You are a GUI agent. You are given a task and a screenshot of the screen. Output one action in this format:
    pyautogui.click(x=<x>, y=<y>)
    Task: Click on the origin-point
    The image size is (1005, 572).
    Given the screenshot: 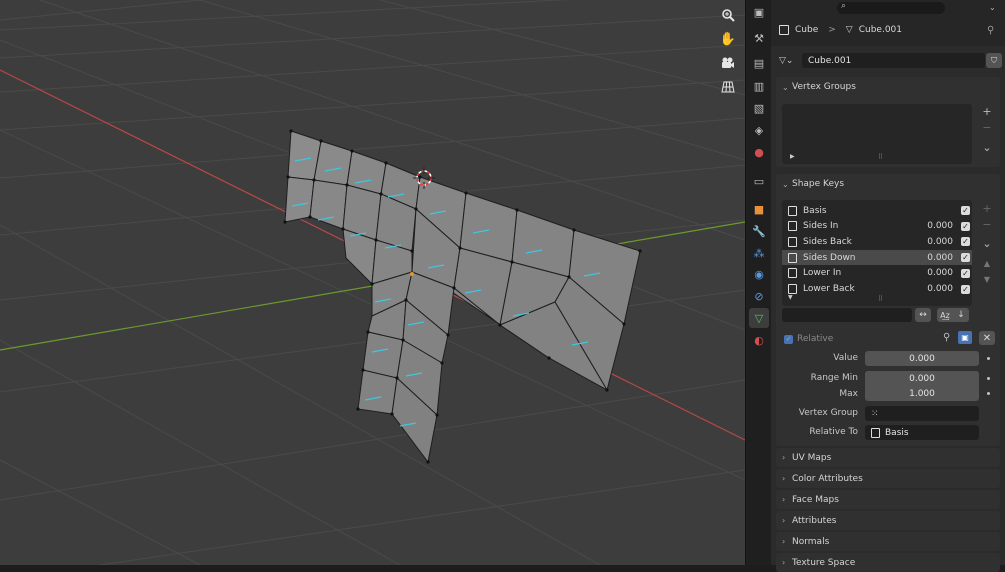 What is the action you would take?
    pyautogui.click(x=412, y=274)
    